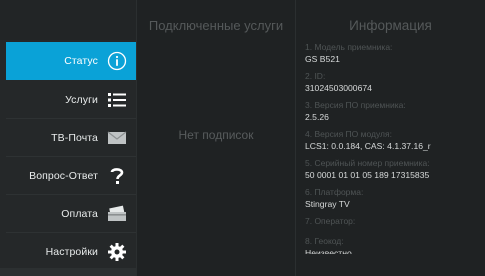 The image size is (485, 276). Describe the element at coordinates (328, 251) in the screenshot. I see `info-value-geocode: Неизвестно` at that location.